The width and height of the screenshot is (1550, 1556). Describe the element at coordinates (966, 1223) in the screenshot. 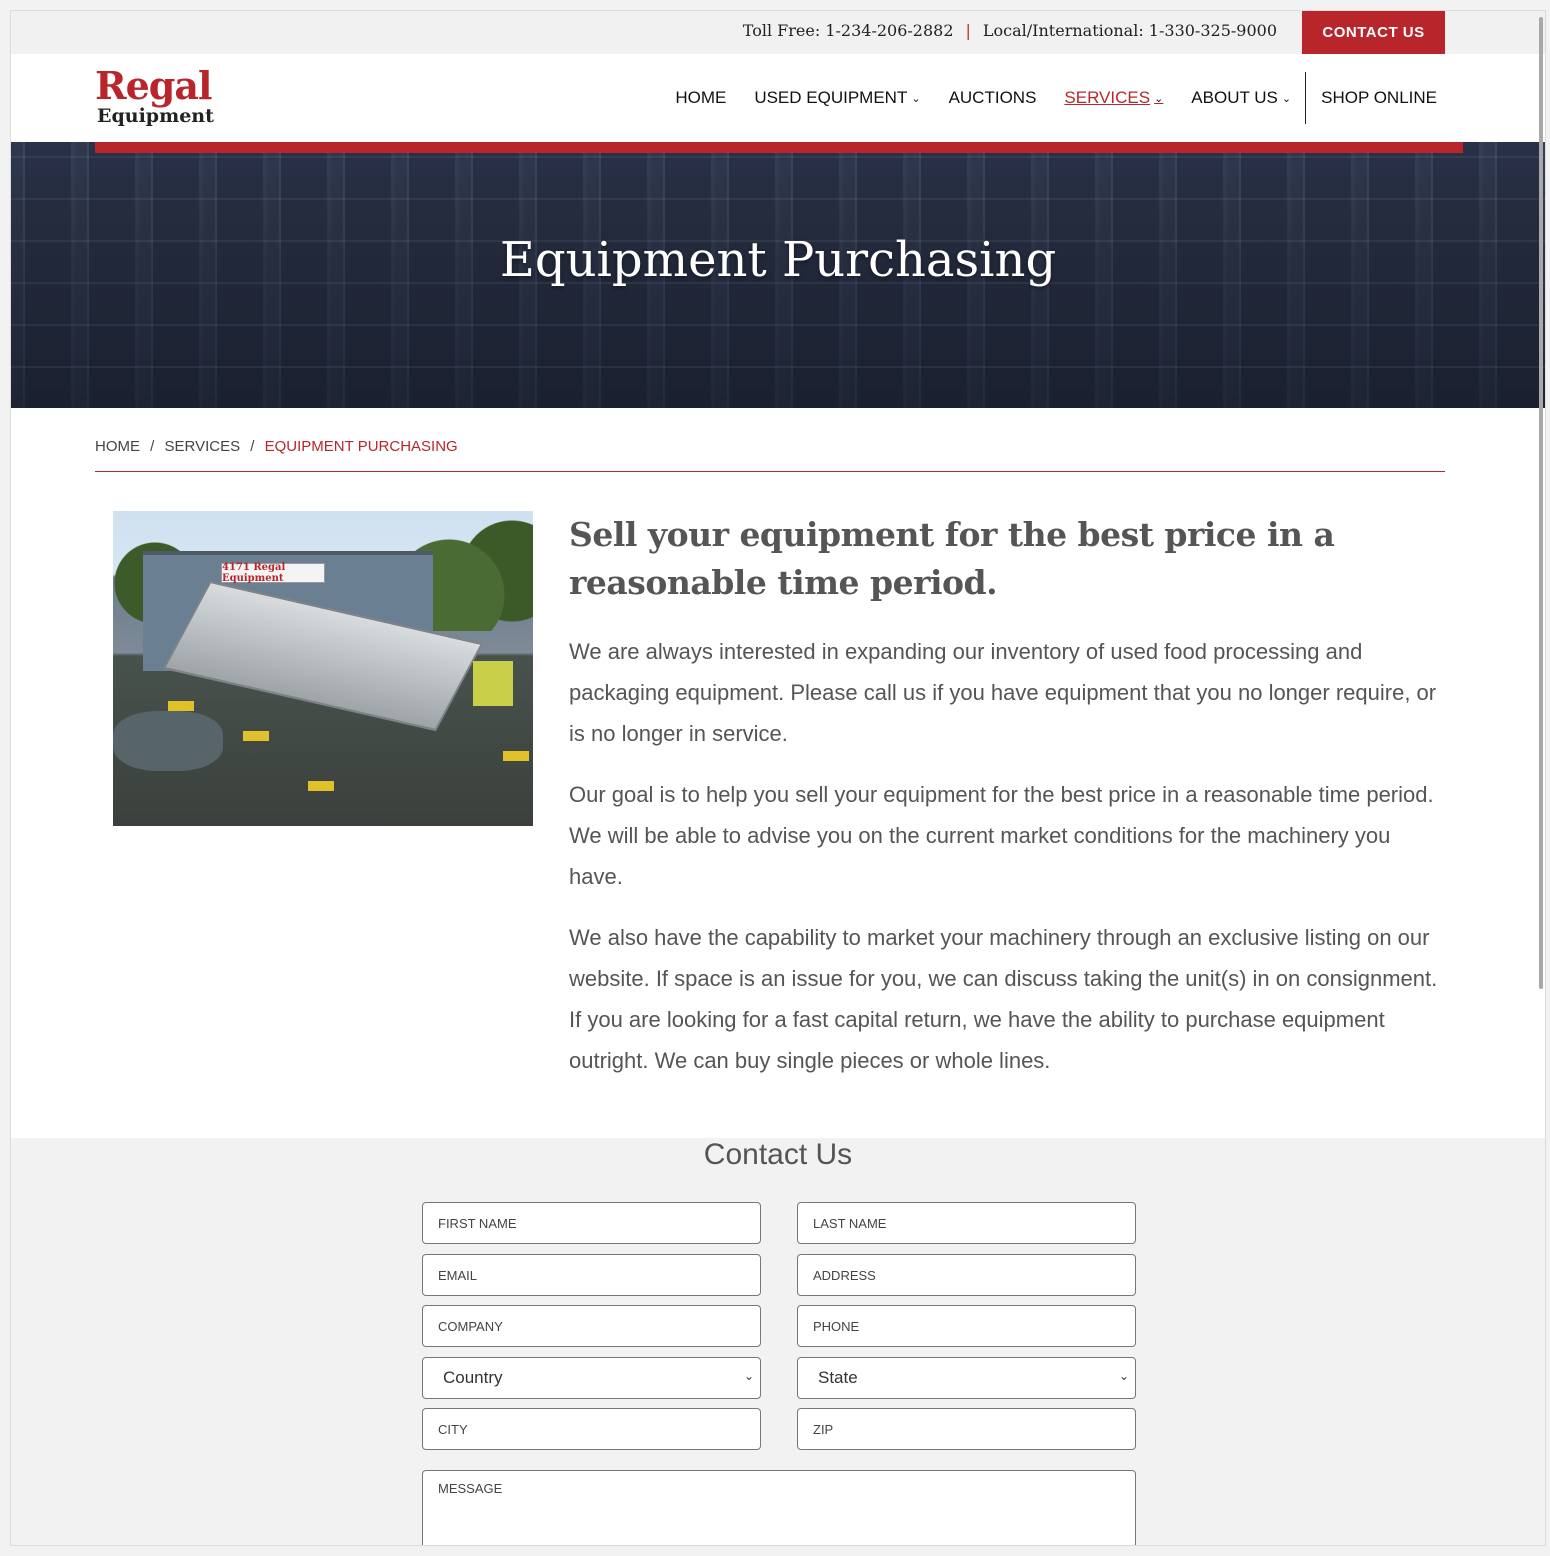

I see `last-name-field: LAST NAME` at that location.